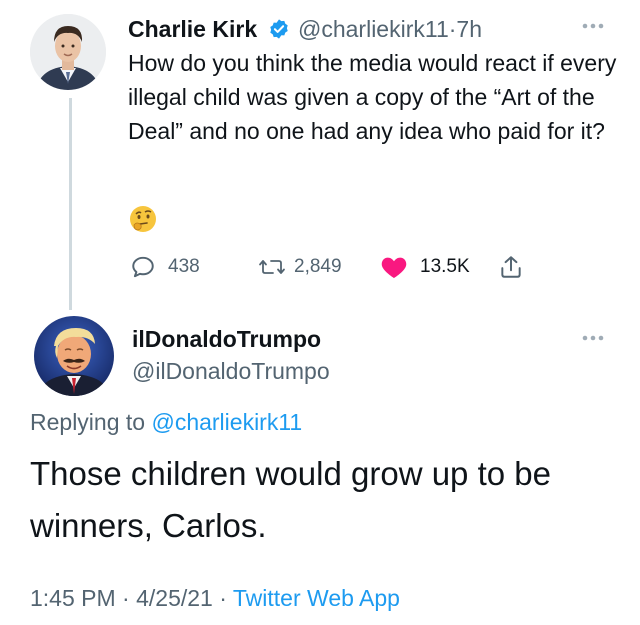 The width and height of the screenshot is (640, 625). I want to click on retweet-count: 2,849, so click(318, 266).